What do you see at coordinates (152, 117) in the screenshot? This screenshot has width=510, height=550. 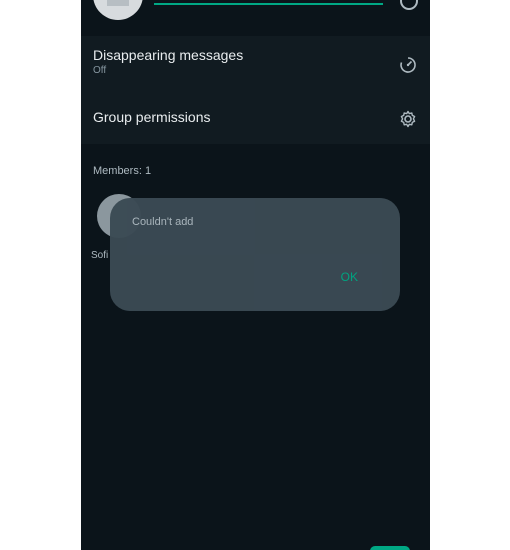 I see `group-permissions-title: Group permissions` at bounding box center [152, 117].